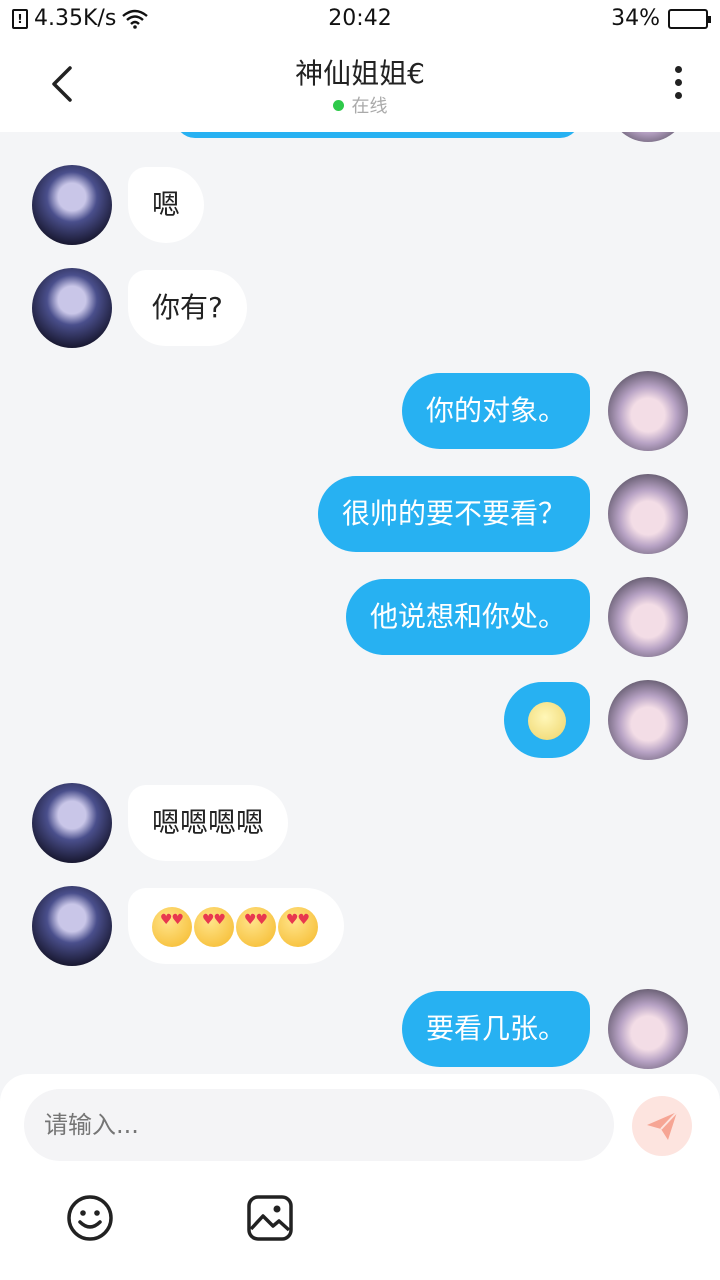  I want to click on contact-name: 神仙姐姐€, so click(360, 73).